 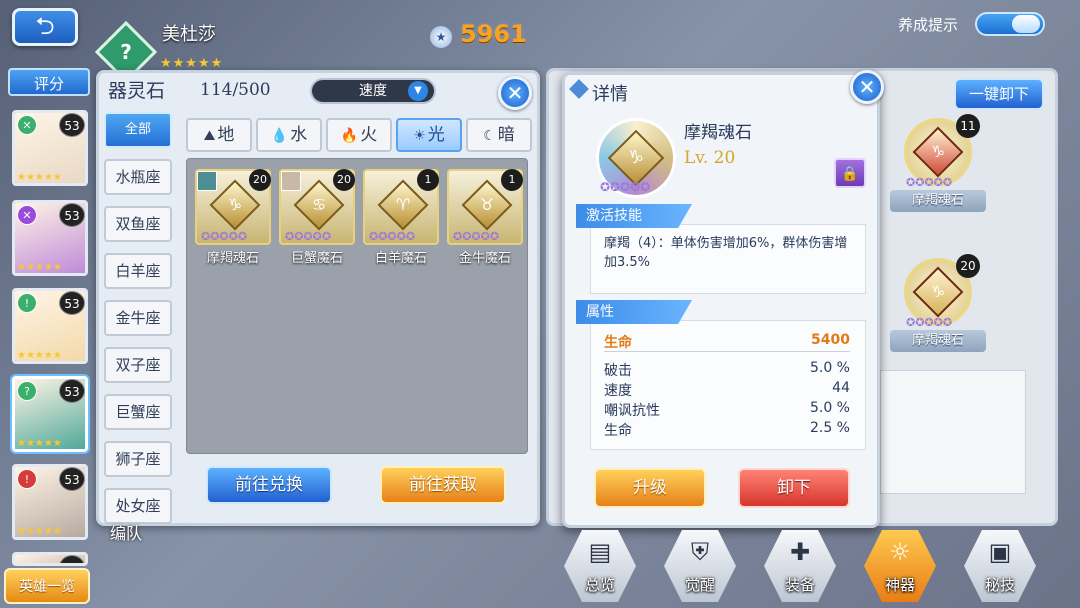 I want to click on element-tab-label: 水, so click(x=299, y=135).